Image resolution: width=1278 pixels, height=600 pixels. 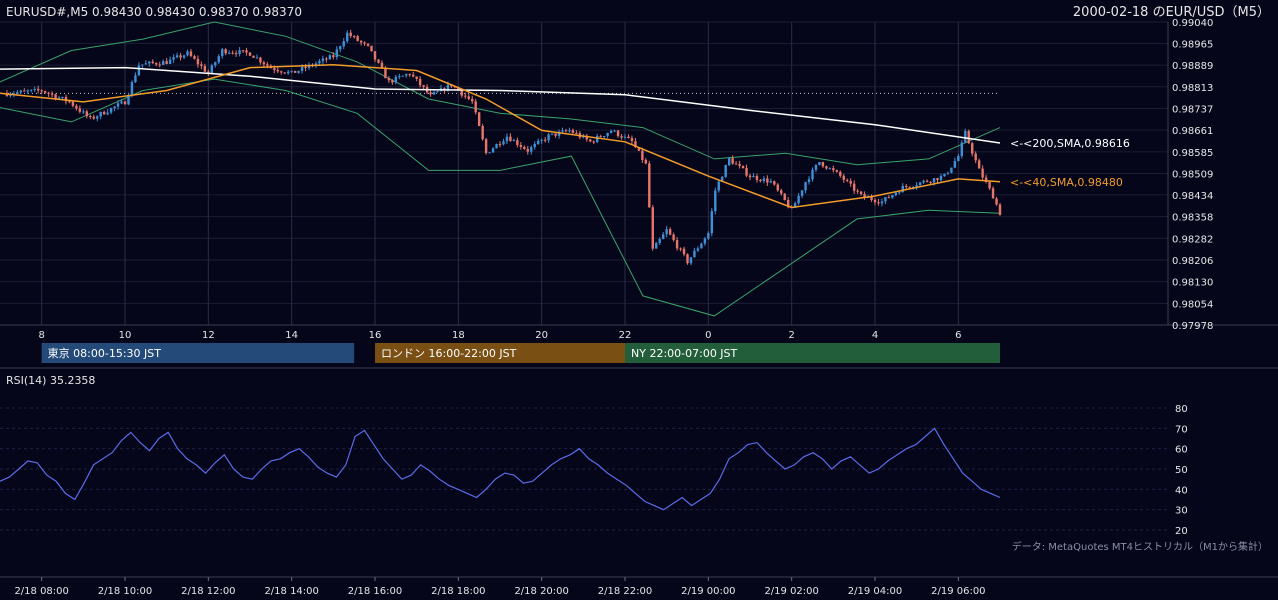 What do you see at coordinates (458, 335) in the screenshot?
I see `hour-tick: 18` at bounding box center [458, 335].